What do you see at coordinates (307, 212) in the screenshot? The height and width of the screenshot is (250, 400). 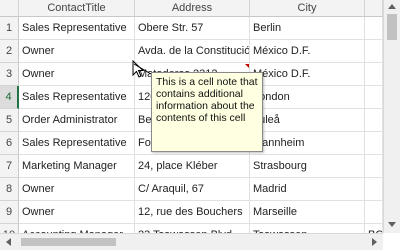 I see `table-cell: Marseille` at bounding box center [307, 212].